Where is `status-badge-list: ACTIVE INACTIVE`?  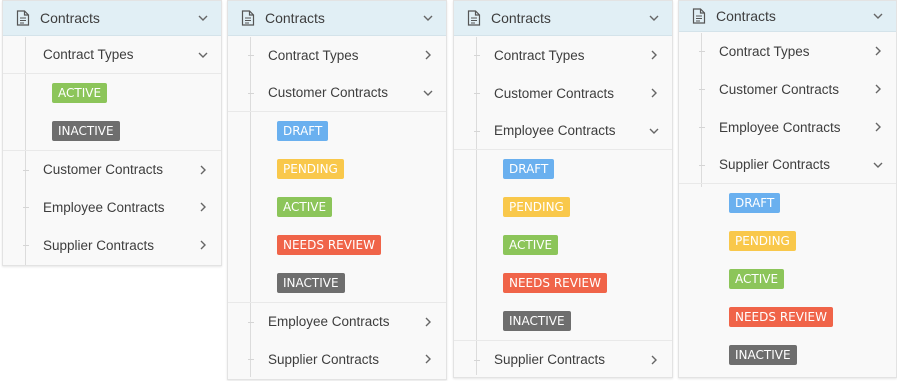 status-badge-list: ACTIVE INACTIVE is located at coordinates (112, 112).